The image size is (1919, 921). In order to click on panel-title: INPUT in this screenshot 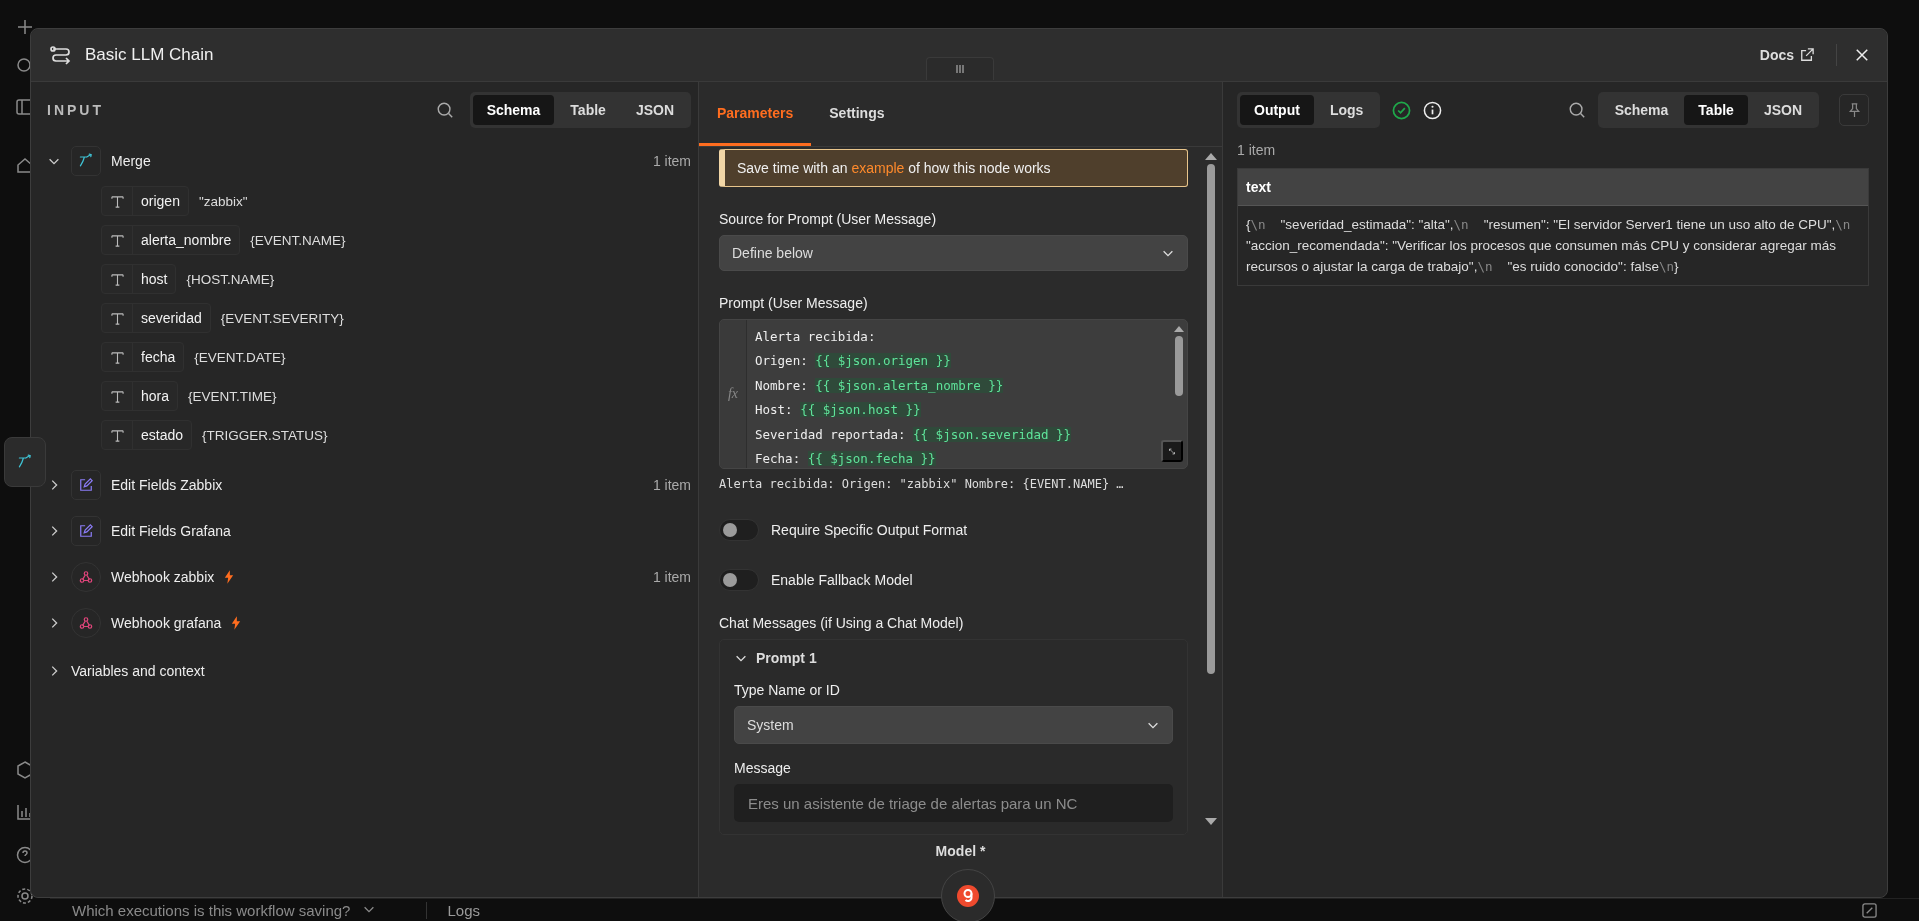, I will do `click(75, 110)`.